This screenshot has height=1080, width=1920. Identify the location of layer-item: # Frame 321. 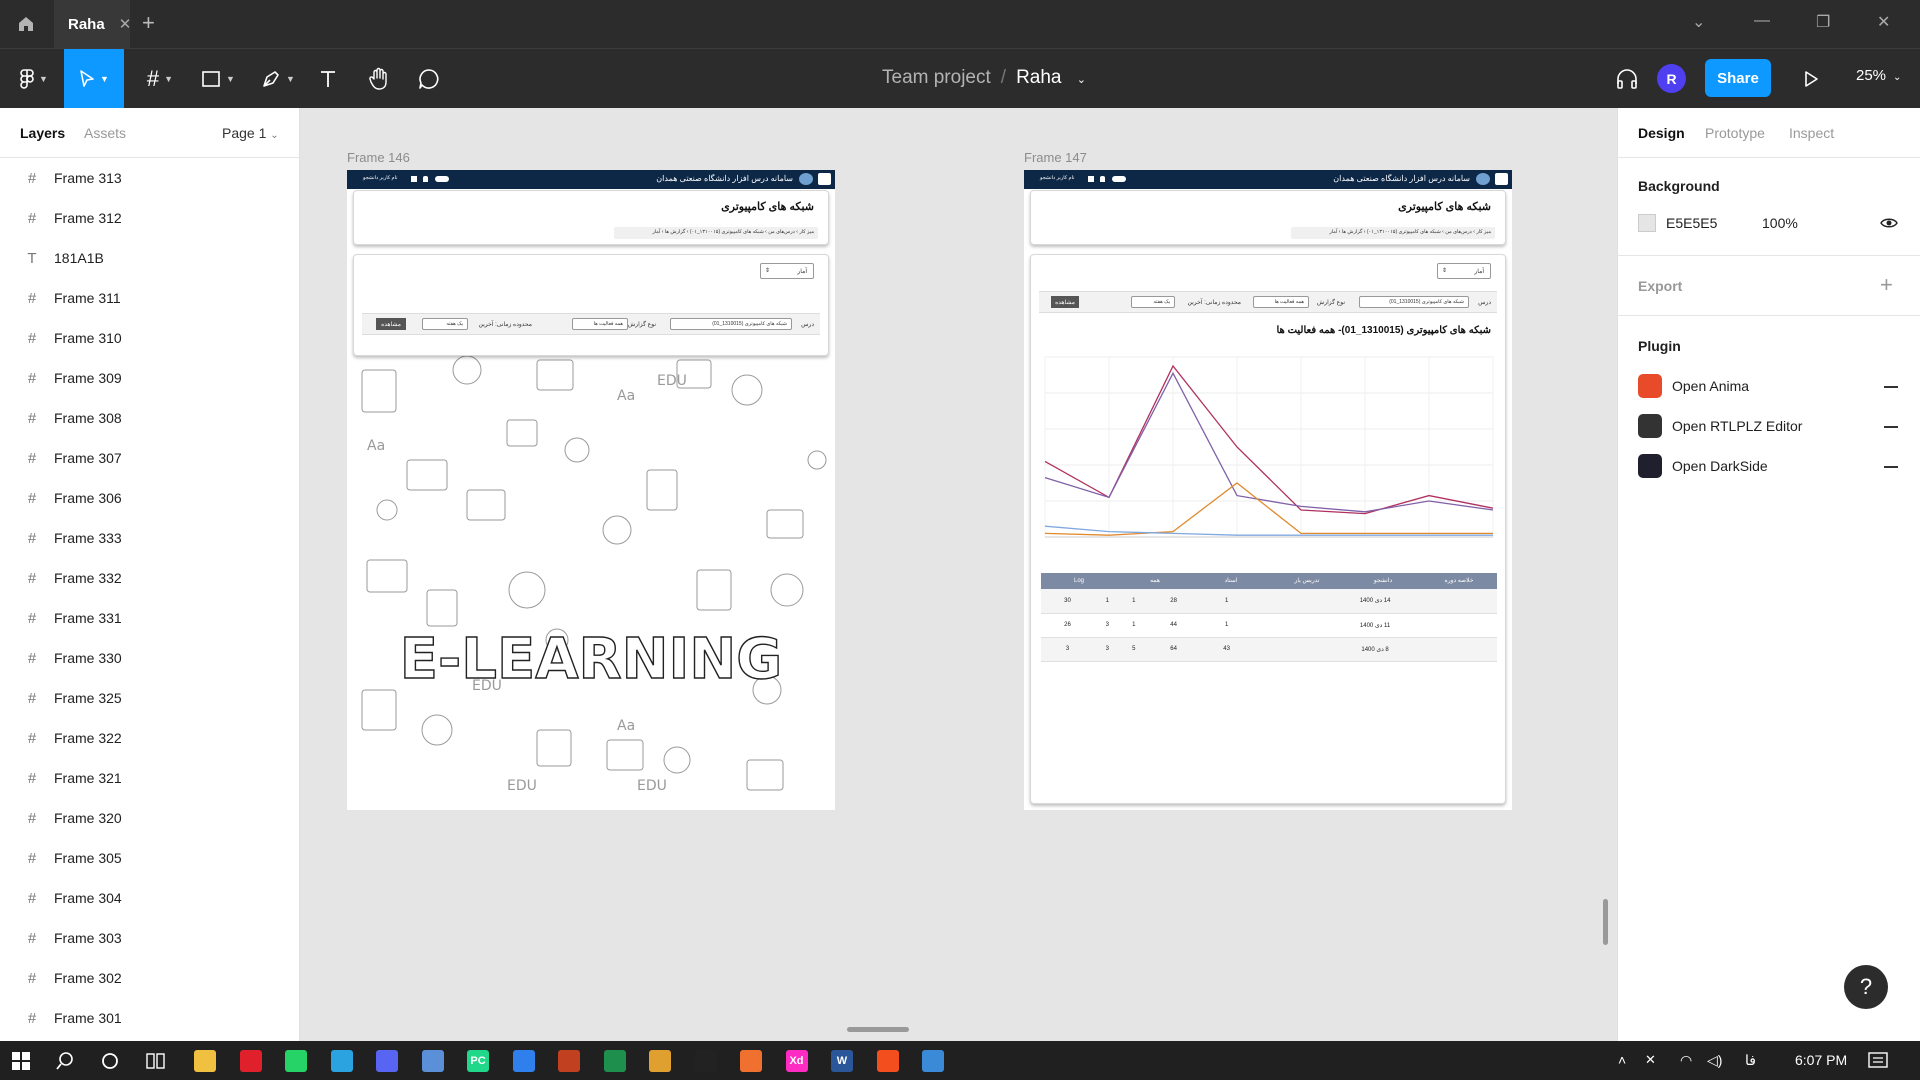
(150, 778).